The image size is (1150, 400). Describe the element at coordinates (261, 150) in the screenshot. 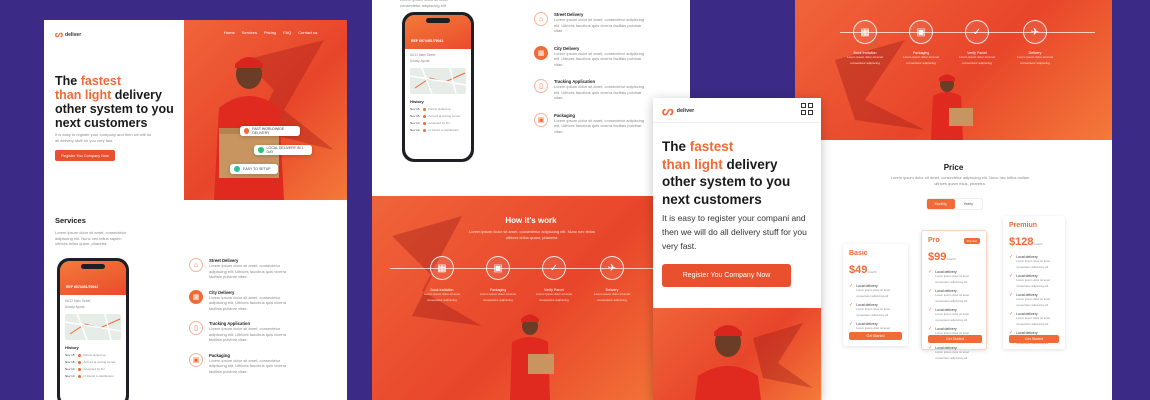

I see `badge-dot-icon` at that location.